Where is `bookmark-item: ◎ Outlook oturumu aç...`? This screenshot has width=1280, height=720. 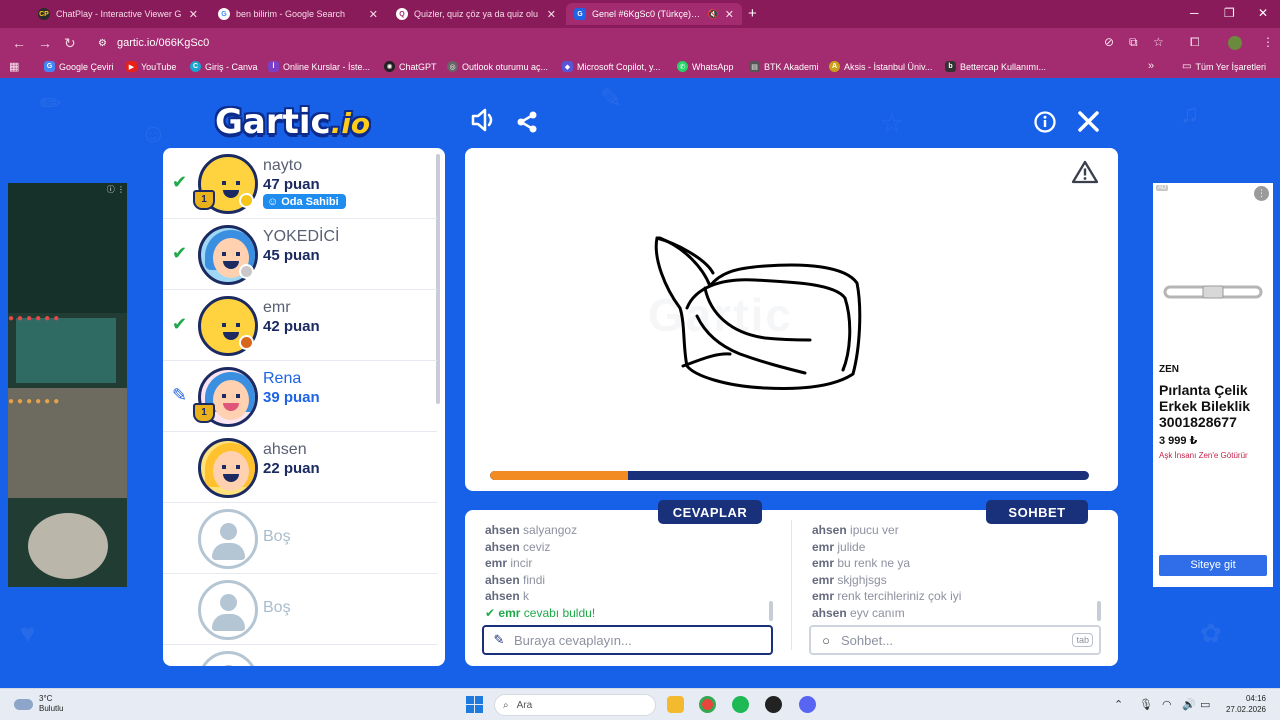 bookmark-item: ◎ Outlook oturumu aç... is located at coordinates (497, 66).